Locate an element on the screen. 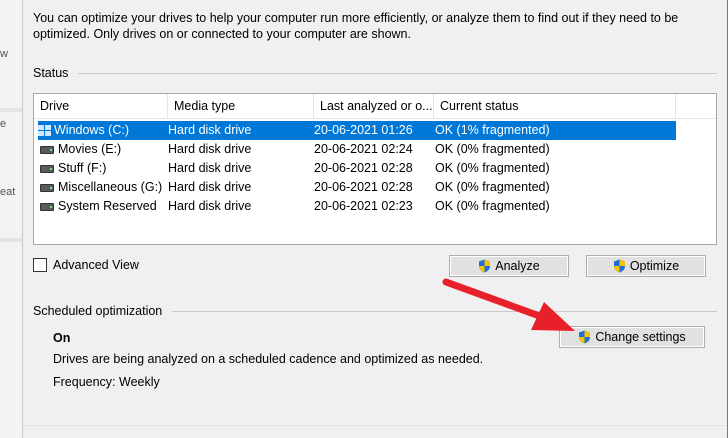 This screenshot has width=728, height=438. last-analyzed: 20-06-2021 02:24 is located at coordinates (363, 149).